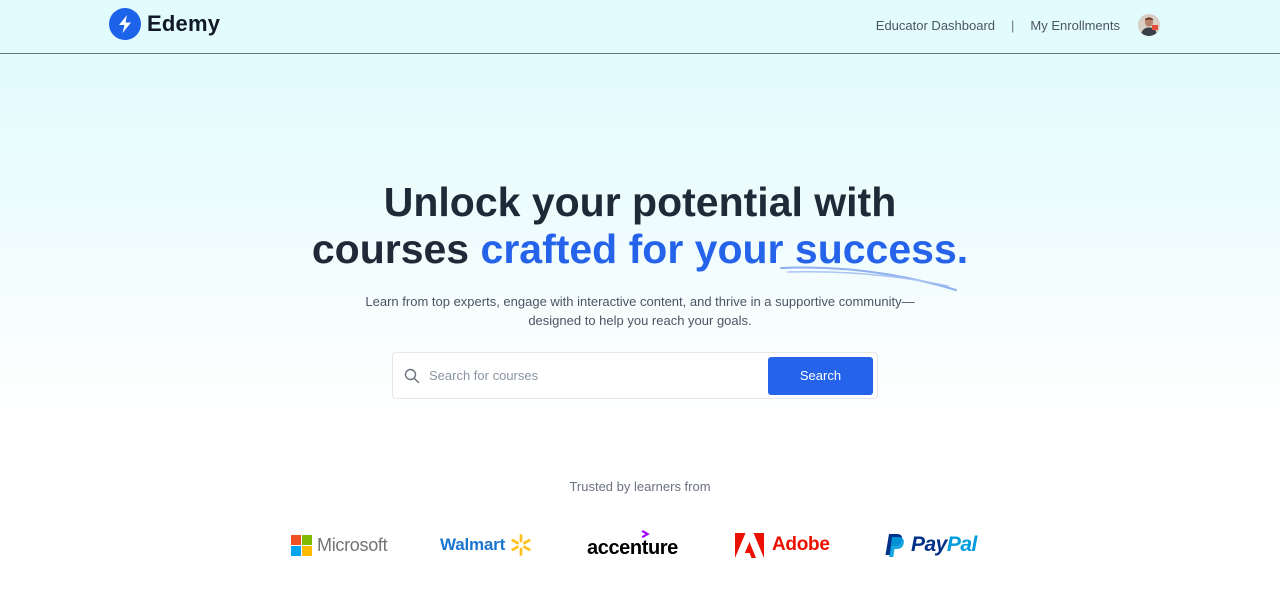  Describe the element at coordinates (640, 320) in the screenshot. I see `subtitle-line-2: designed to help you reach your goals.` at that location.